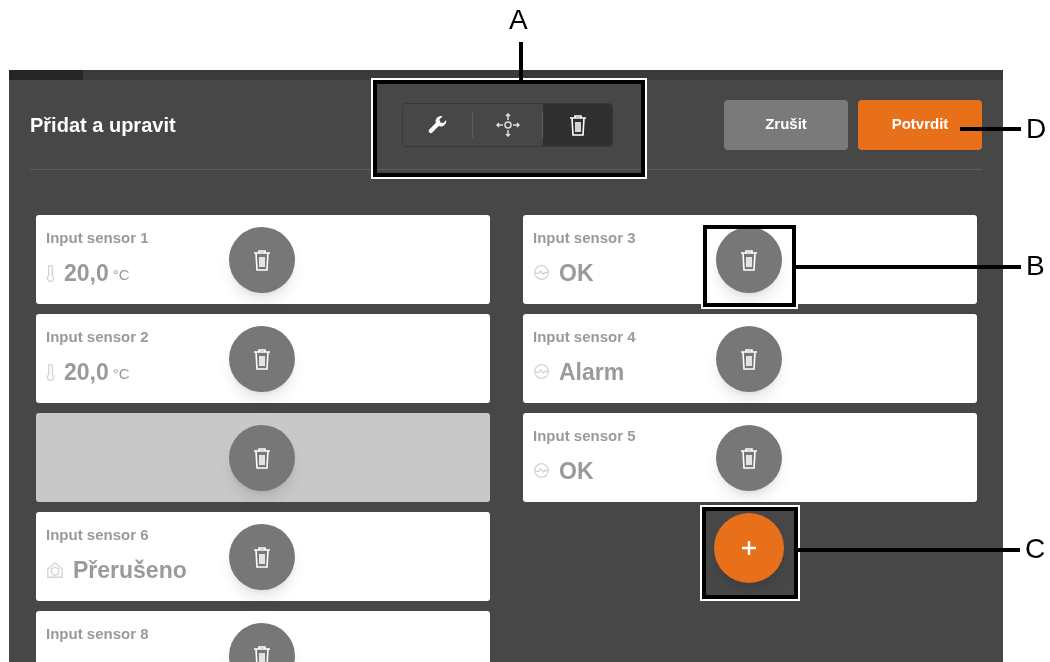 Image resolution: width=1050 pixels, height=662 pixels. I want to click on sensor-name: Input sensor 2, so click(97, 337).